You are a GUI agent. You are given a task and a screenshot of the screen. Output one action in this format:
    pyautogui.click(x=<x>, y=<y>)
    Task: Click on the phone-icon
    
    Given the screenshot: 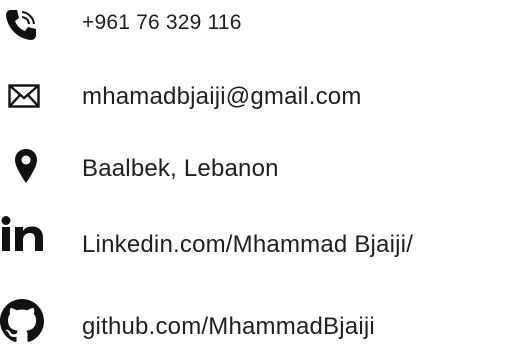 What is the action you would take?
    pyautogui.click(x=21, y=25)
    